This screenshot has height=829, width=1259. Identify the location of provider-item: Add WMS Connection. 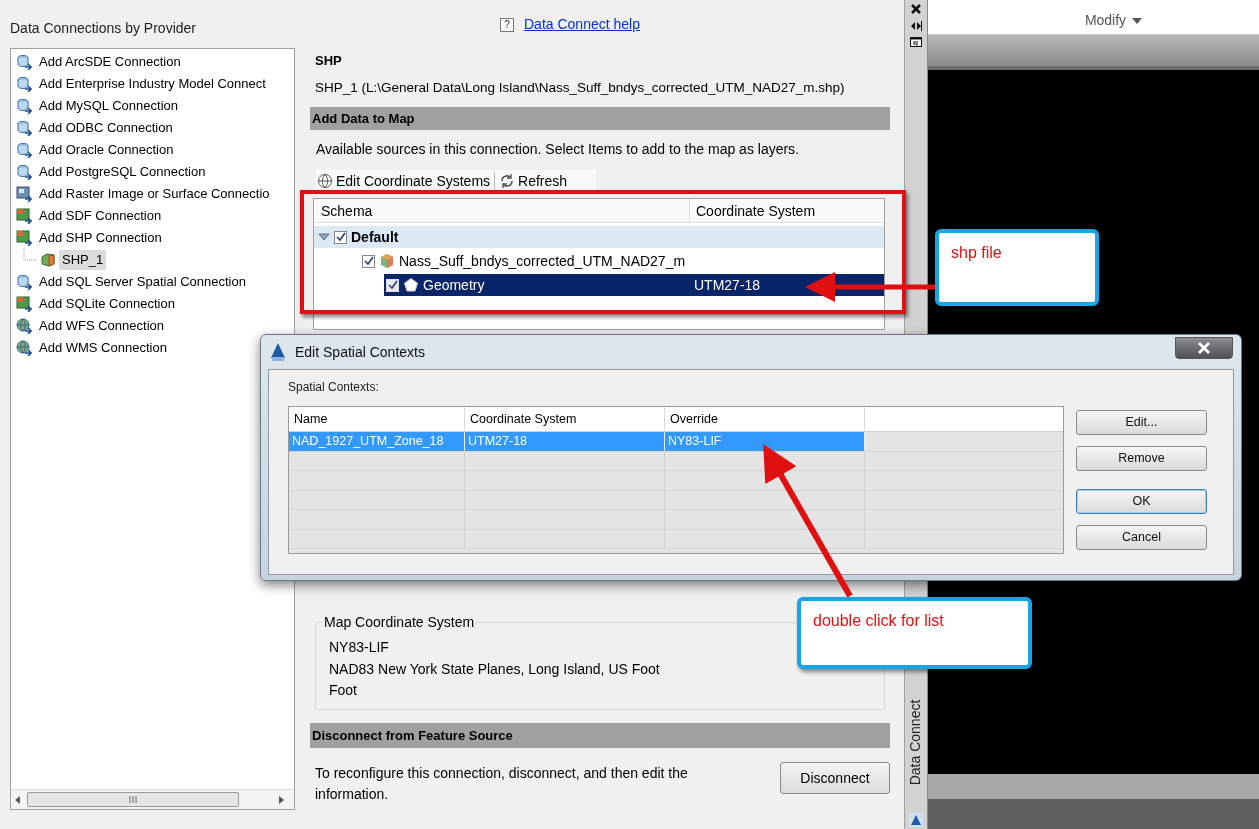
(103, 348).